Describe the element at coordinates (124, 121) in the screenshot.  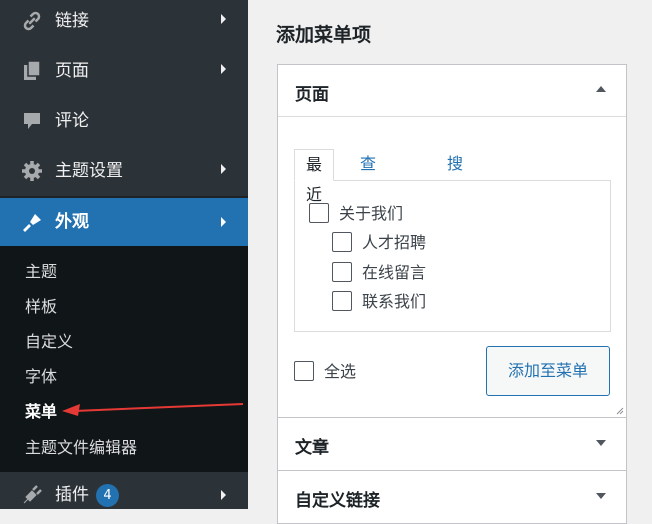
I see `sidebar-item-comments: 评论` at that location.